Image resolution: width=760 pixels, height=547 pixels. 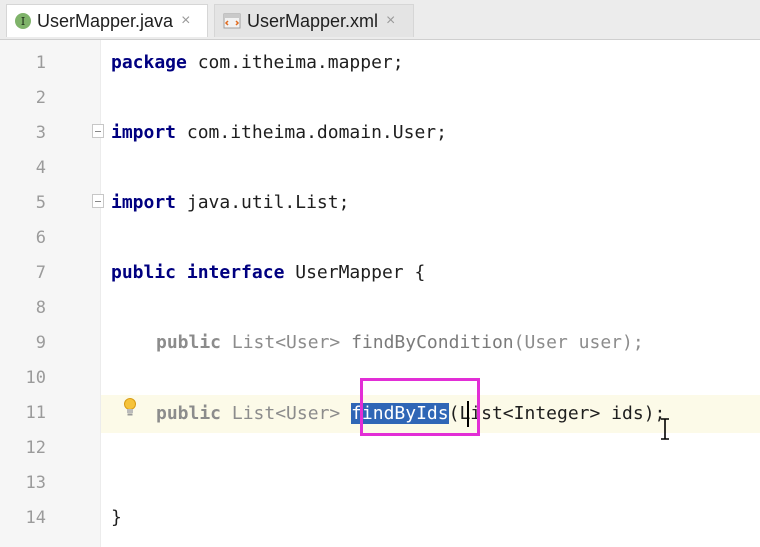 What do you see at coordinates (40, 238) in the screenshot?
I see `line-number: 6` at bounding box center [40, 238].